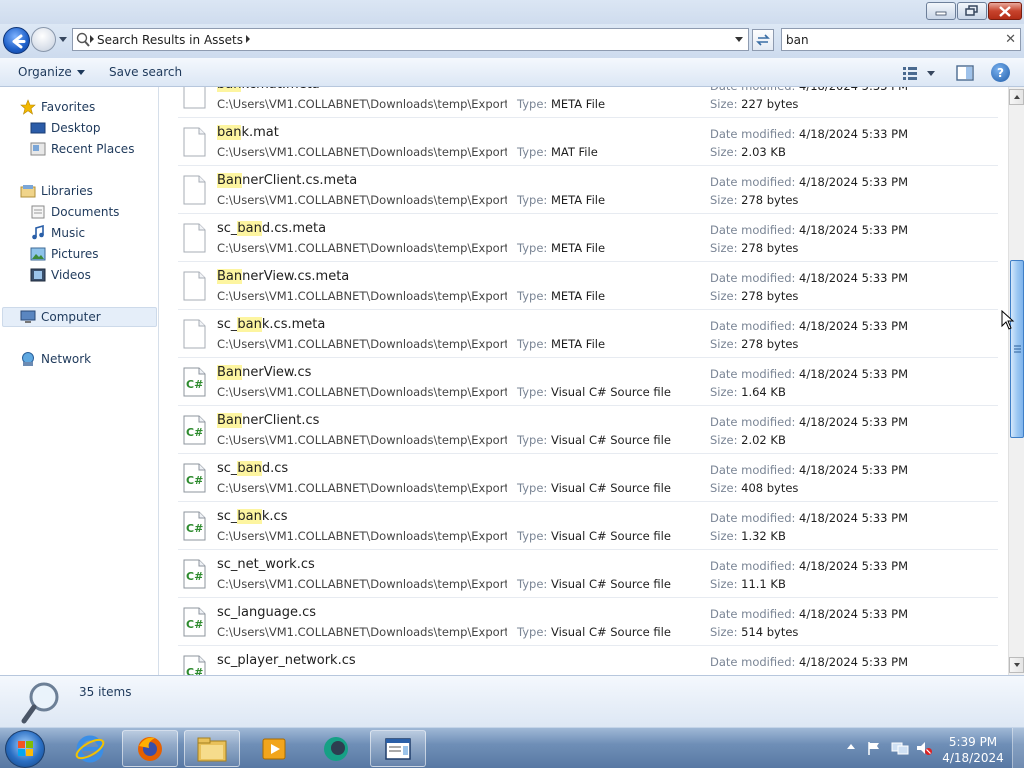  What do you see at coordinates (300, 180) in the screenshot?
I see `file-name-suffix: nerClient.cs.meta` at bounding box center [300, 180].